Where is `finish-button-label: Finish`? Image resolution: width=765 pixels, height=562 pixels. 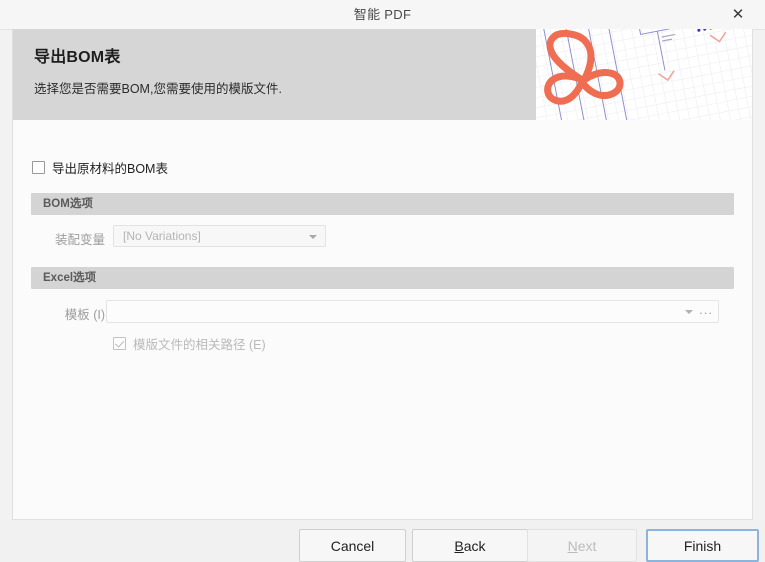
finish-button-label: Finish is located at coordinates (702, 545).